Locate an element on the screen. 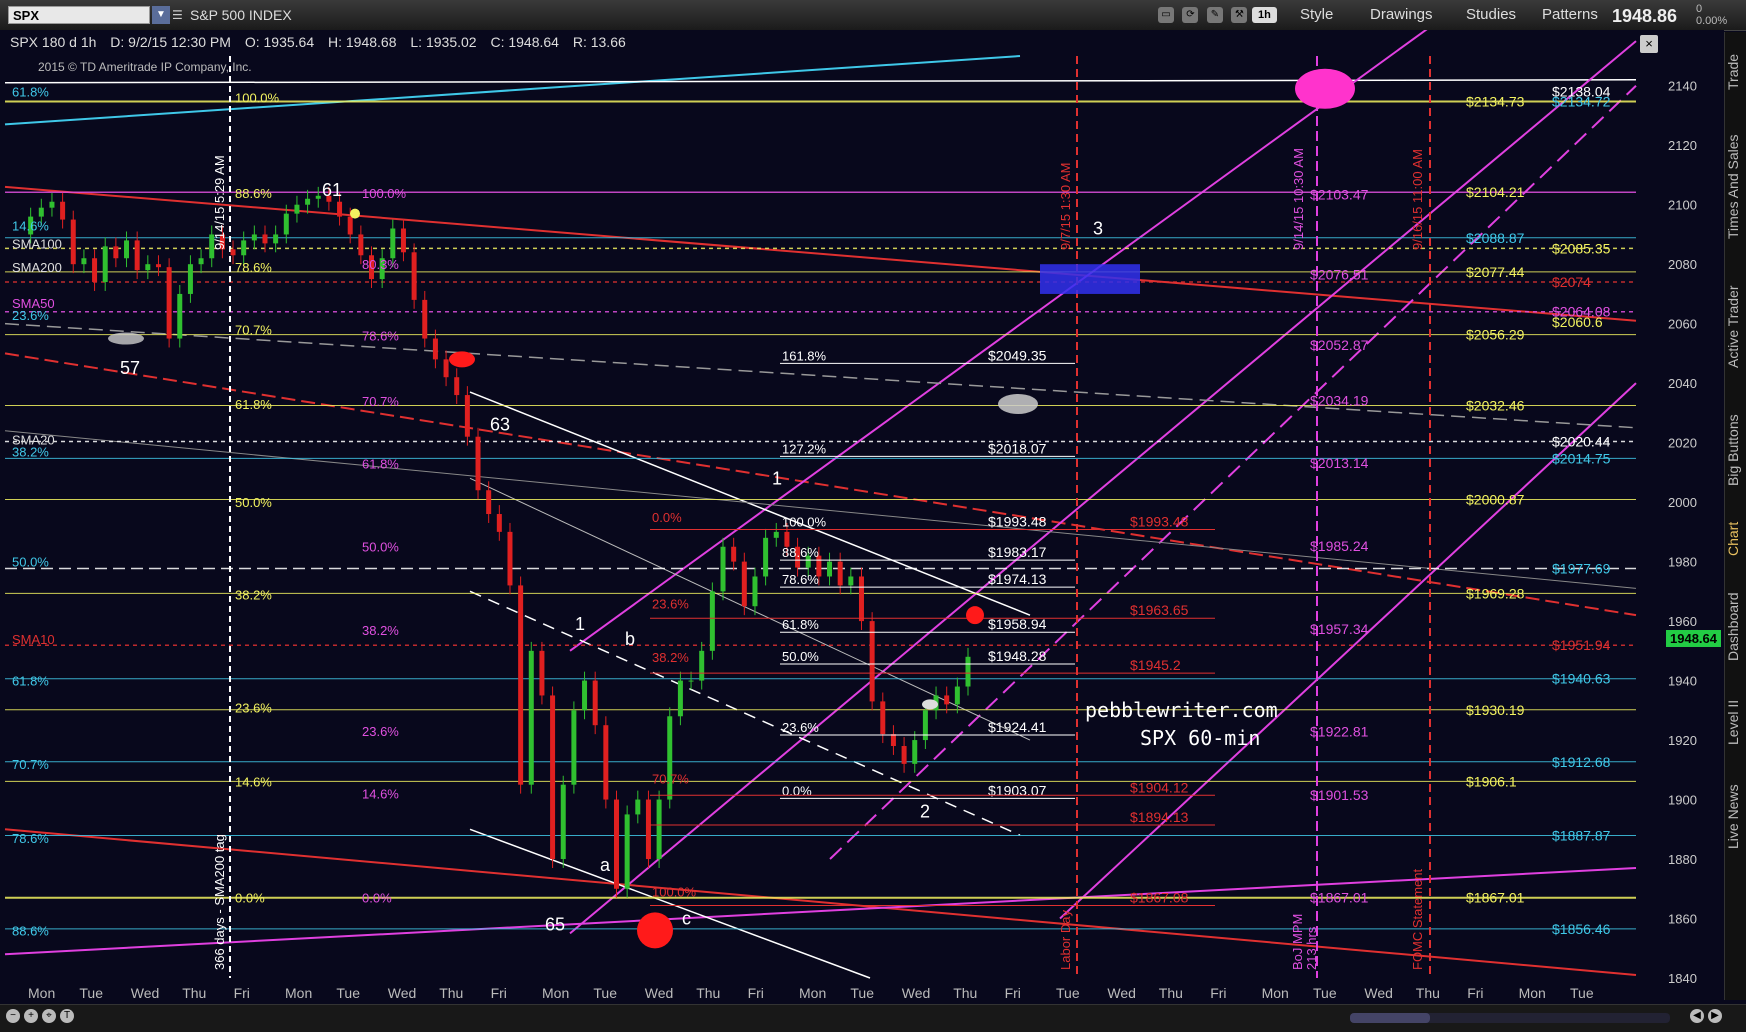  y-axis-tick-label: 1840 is located at coordinates (1682, 978).